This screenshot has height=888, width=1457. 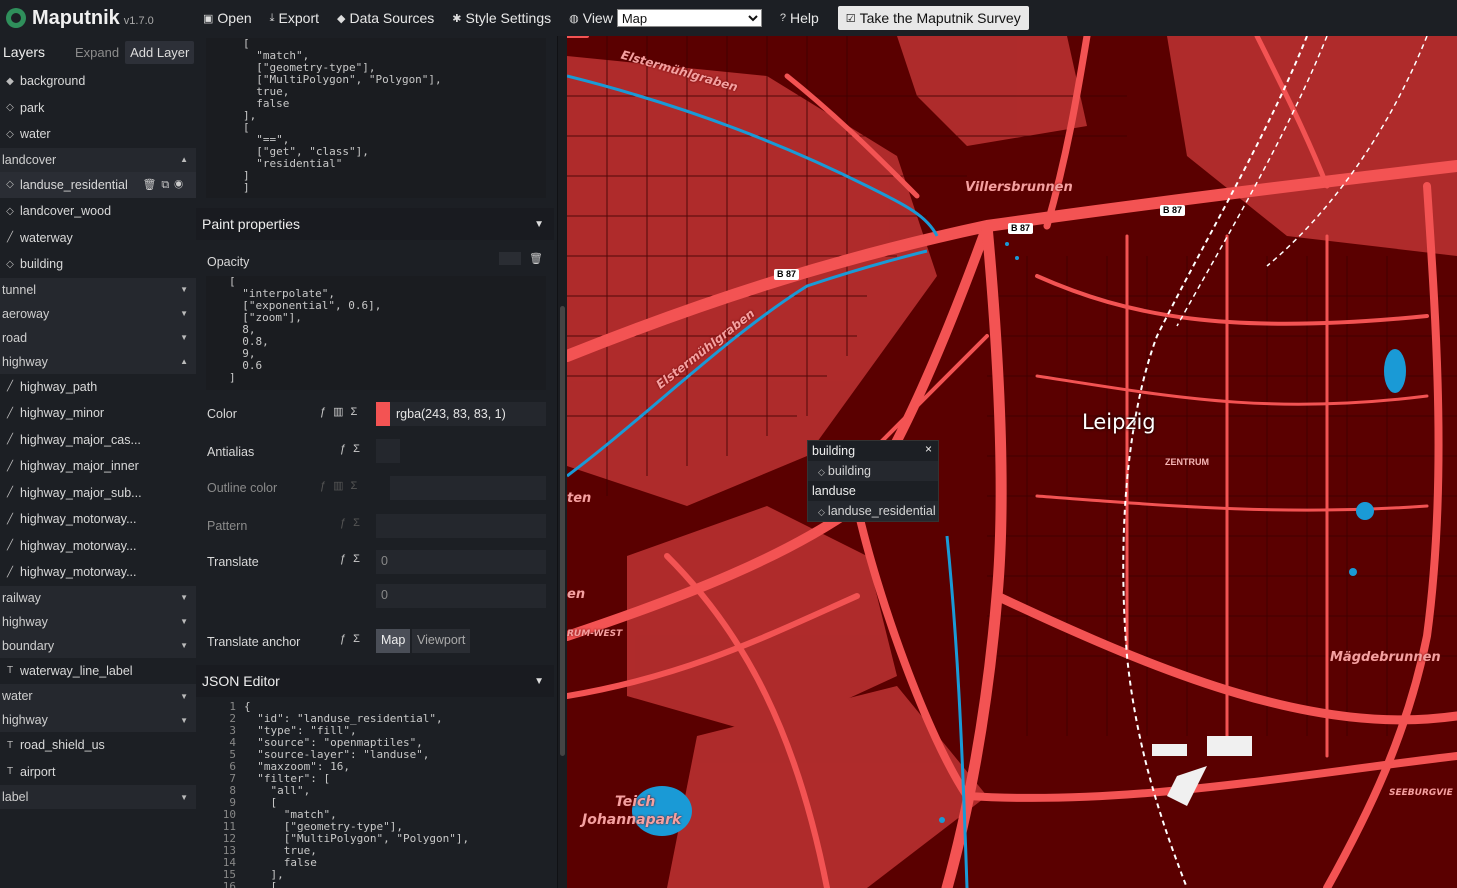 What do you see at coordinates (353, 523) in the screenshot?
I see `pattern-function-icons: ƒΣ` at bounding box center [353, 523].